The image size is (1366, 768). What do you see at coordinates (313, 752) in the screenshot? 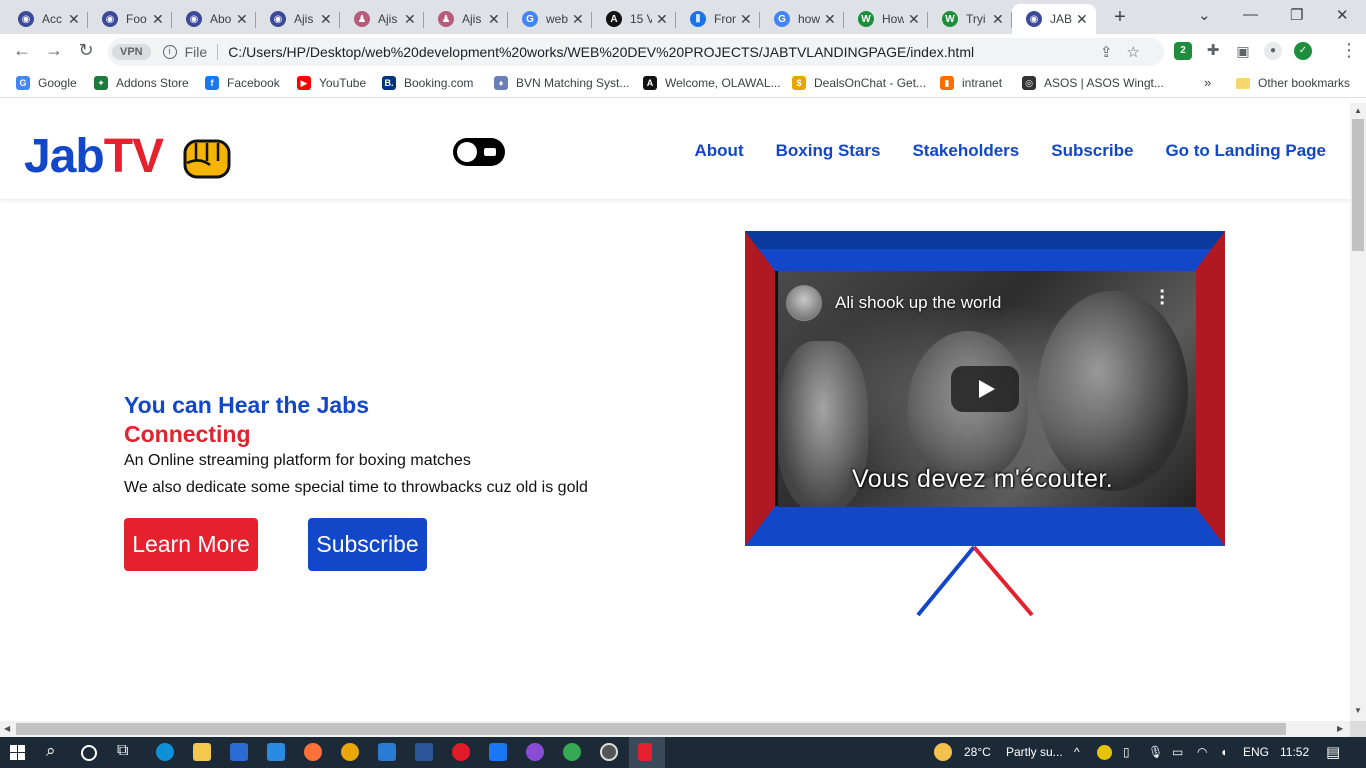
I see `firefox-icon` at bounding box center [313, 752].